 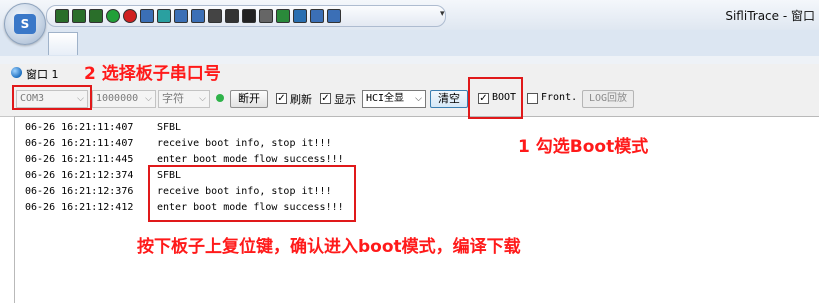 I want to click on layout-h-icon, so click(x=79, y=16).